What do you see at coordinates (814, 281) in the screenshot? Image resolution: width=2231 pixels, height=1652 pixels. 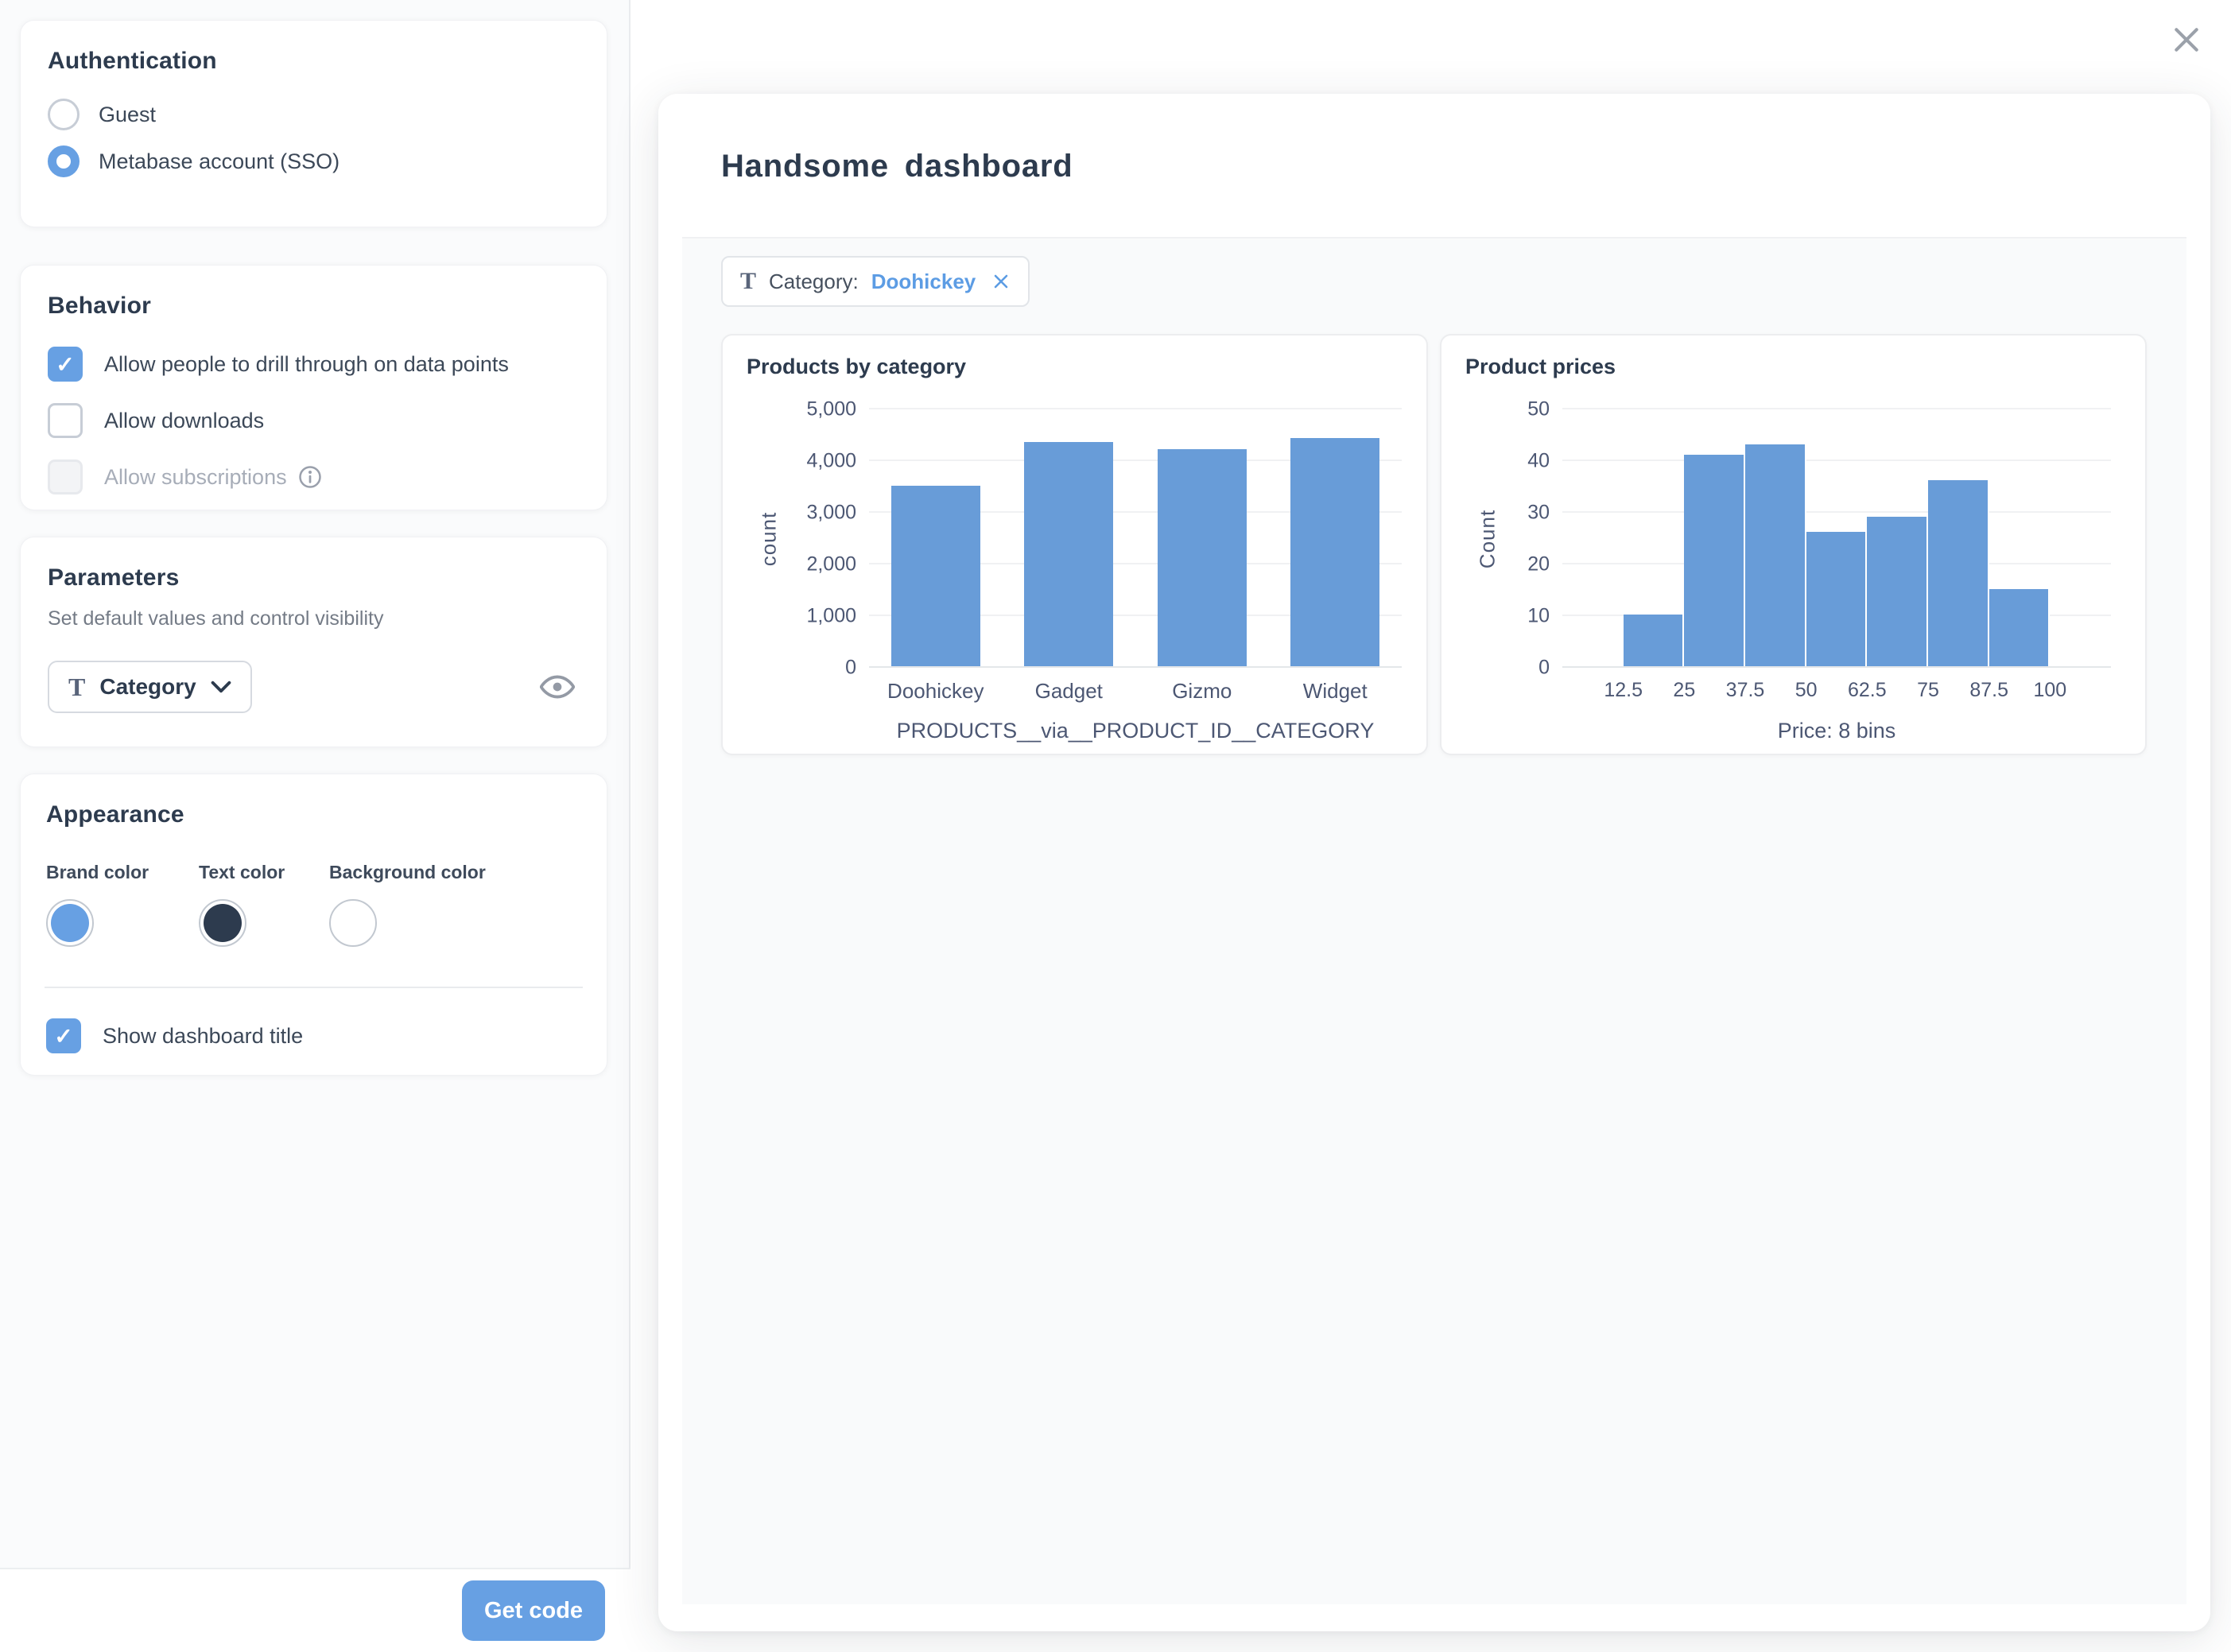 I see `filter-chip-label: Category:` at bounding box center [814, 281].